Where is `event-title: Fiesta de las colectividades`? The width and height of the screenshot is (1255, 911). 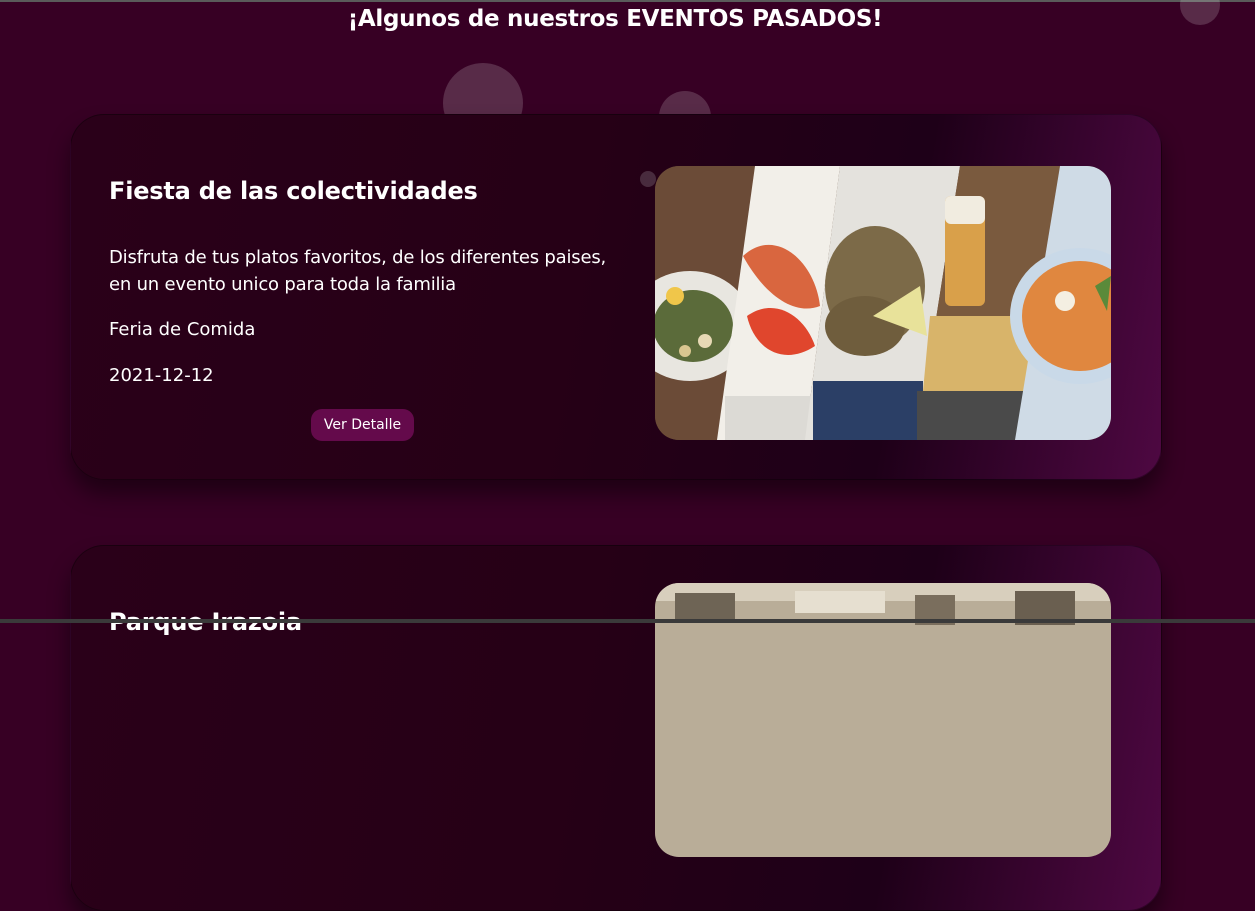 event-title: Fiesta de las colectividades is located at coordinates (293, 191).